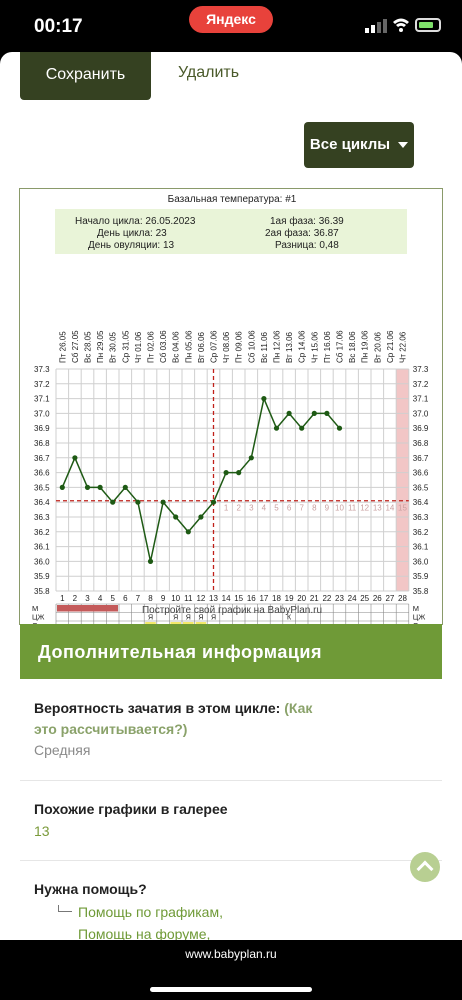  Describe the element at coordinates (421, 384) in the screenshot. I see `y-tick-label-right: 37.2` at that location.